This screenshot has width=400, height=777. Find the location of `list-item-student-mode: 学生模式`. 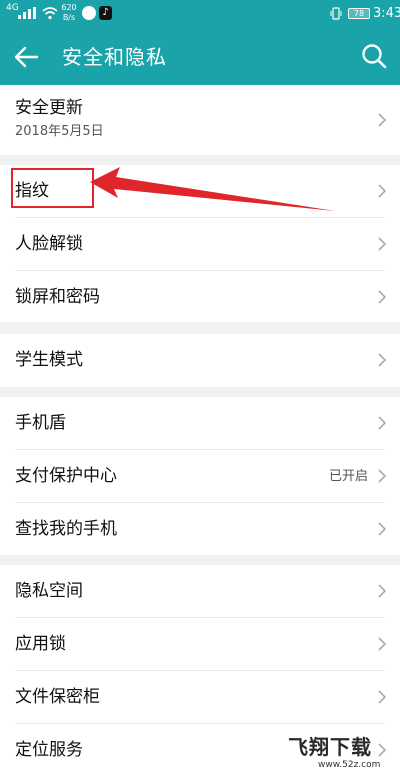

list-item-student-mode: 学生模式 is located at coordinates (200, 360).